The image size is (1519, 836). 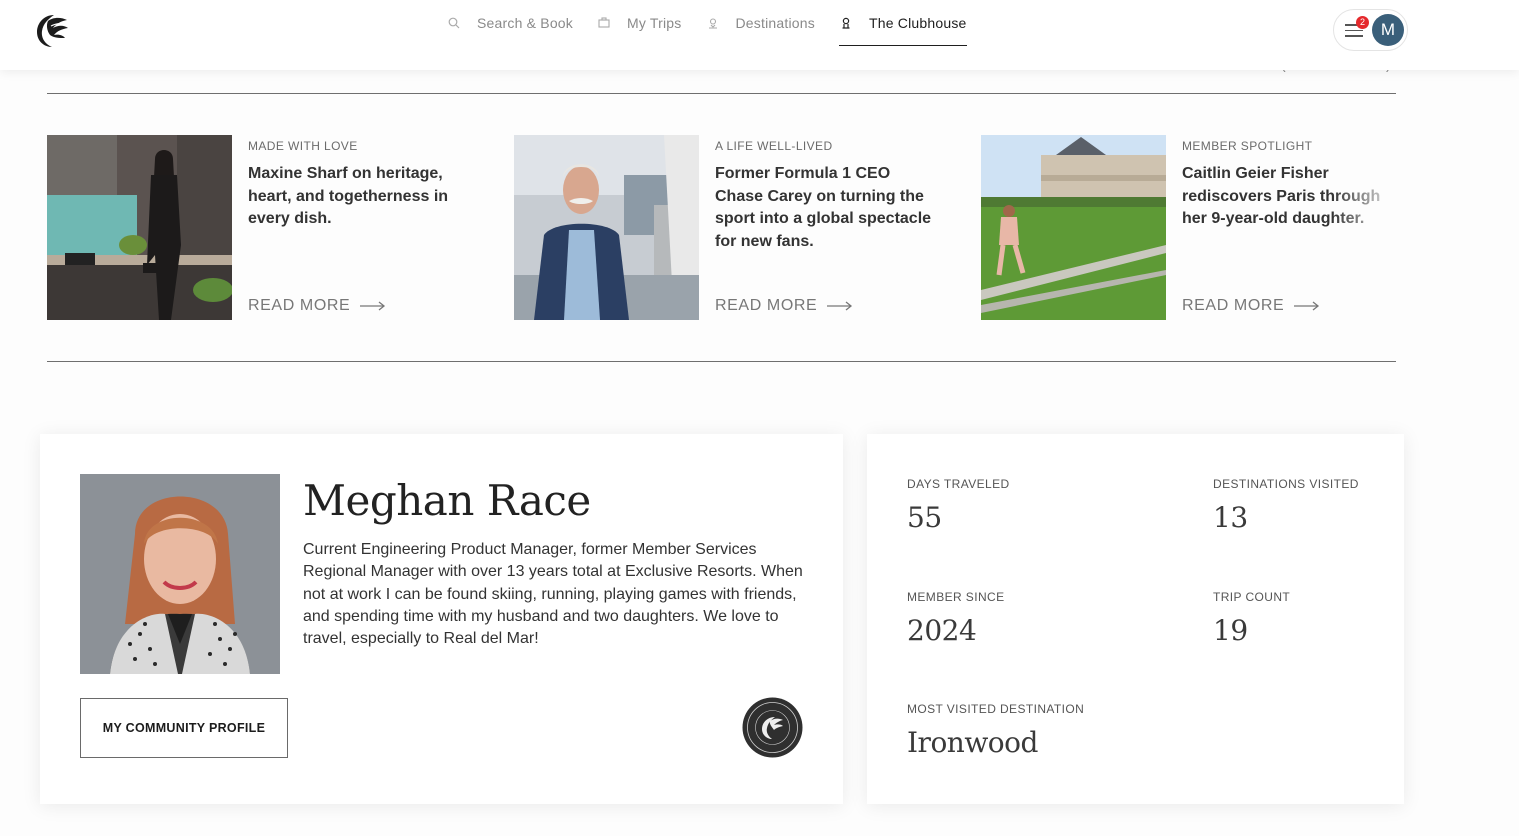 I want to click on nav-search-book: Search & Book, so click(x=510, y=23).